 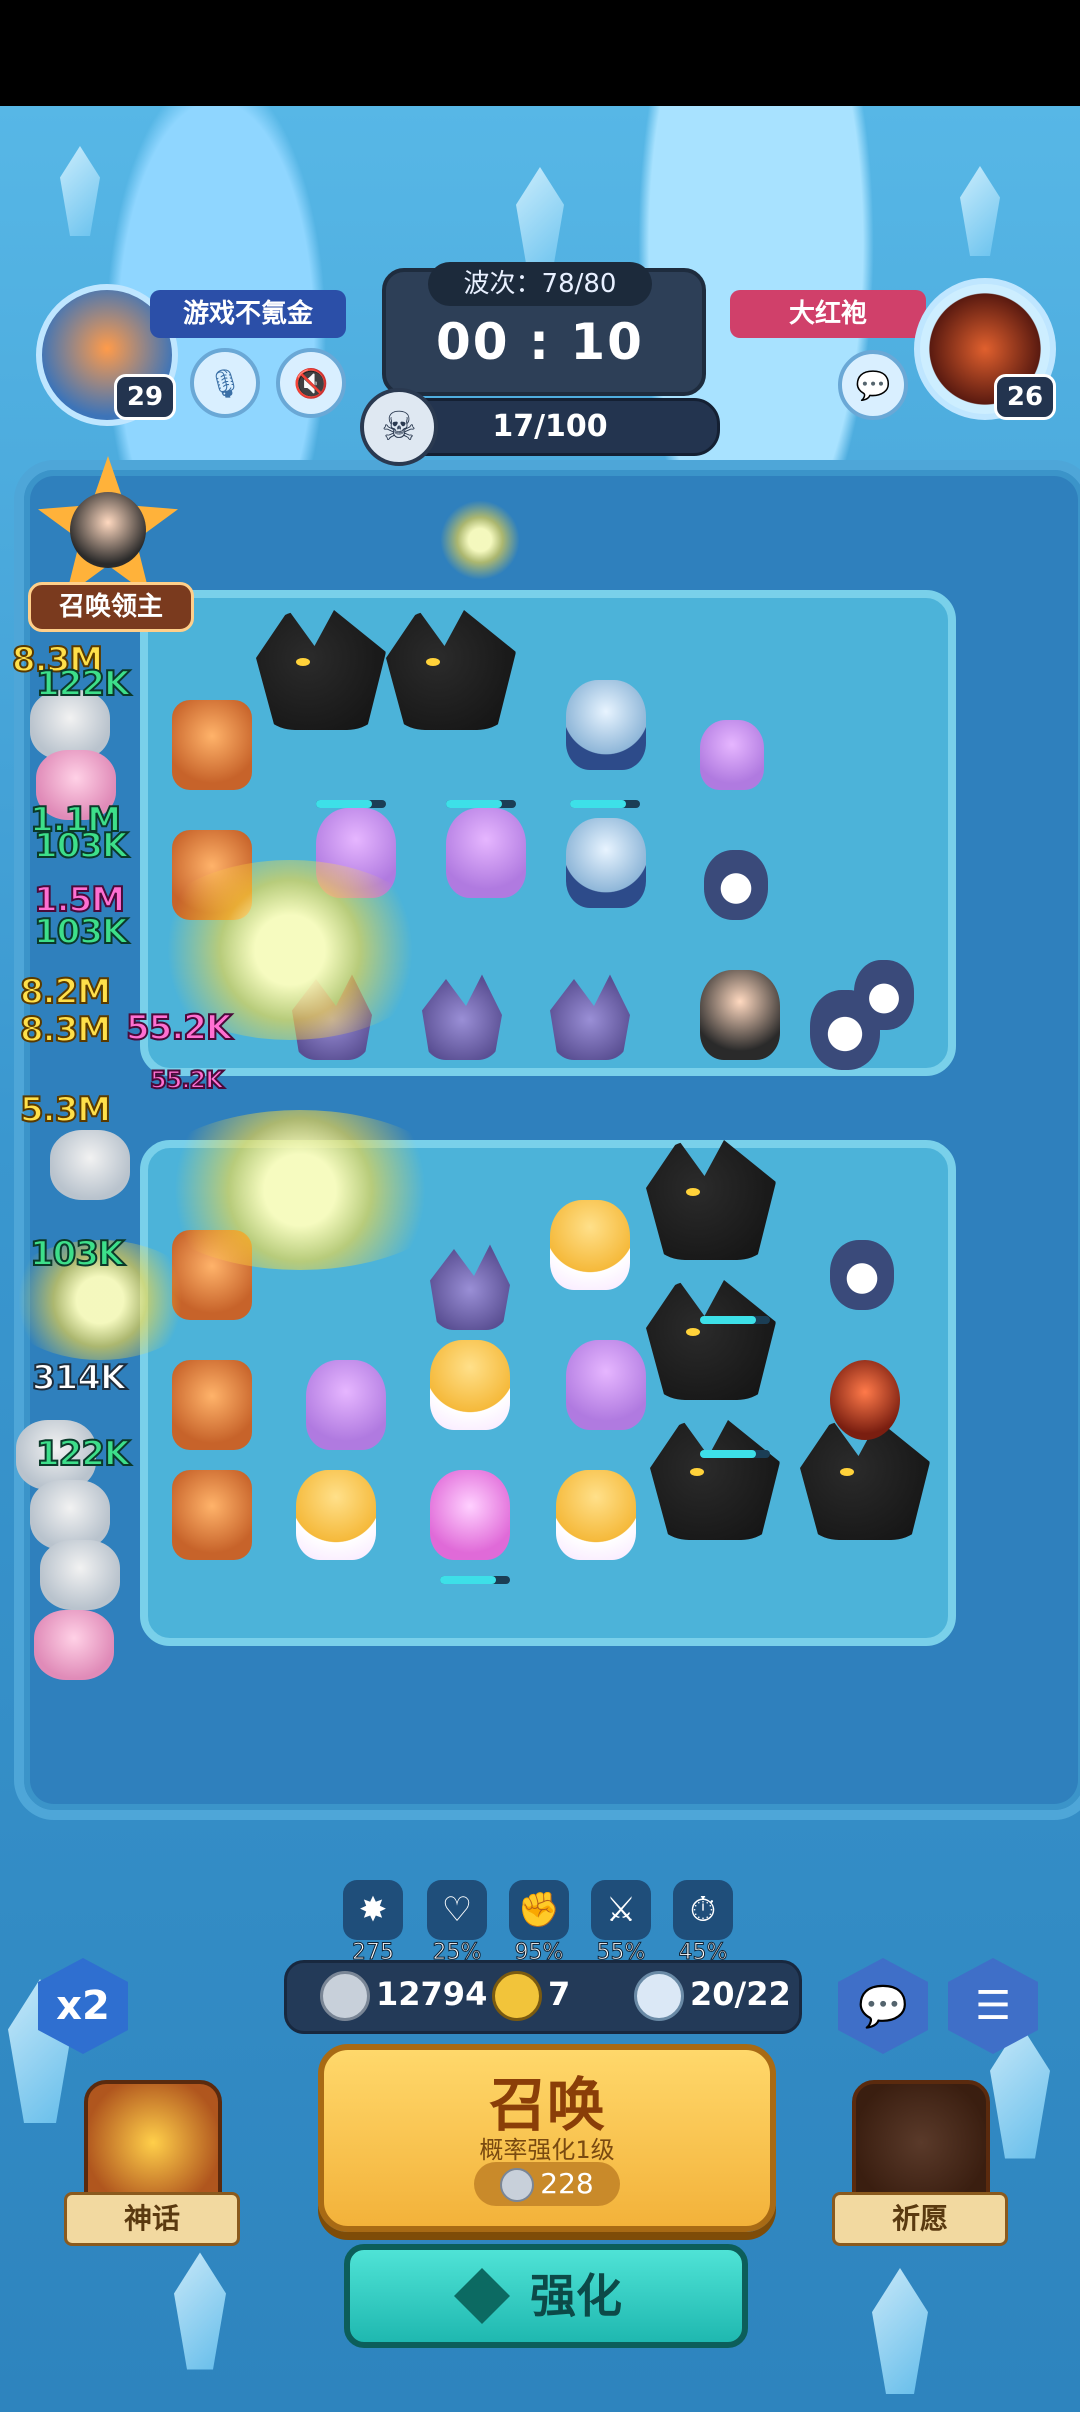 What do you see at coordinates (373, 1910) in the screenshot?
I see `sword-burst-icon: ✸` at bounding box center [373, 1910].